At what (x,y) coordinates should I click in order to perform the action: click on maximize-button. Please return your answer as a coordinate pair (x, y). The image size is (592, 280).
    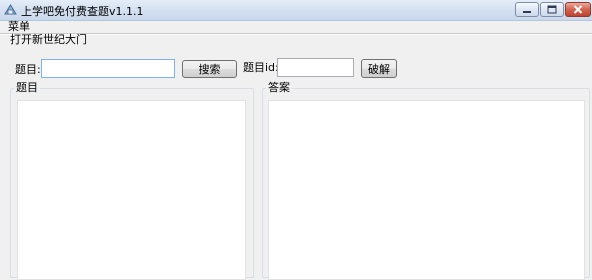
    Looking at the image, I should click on (552, 9).